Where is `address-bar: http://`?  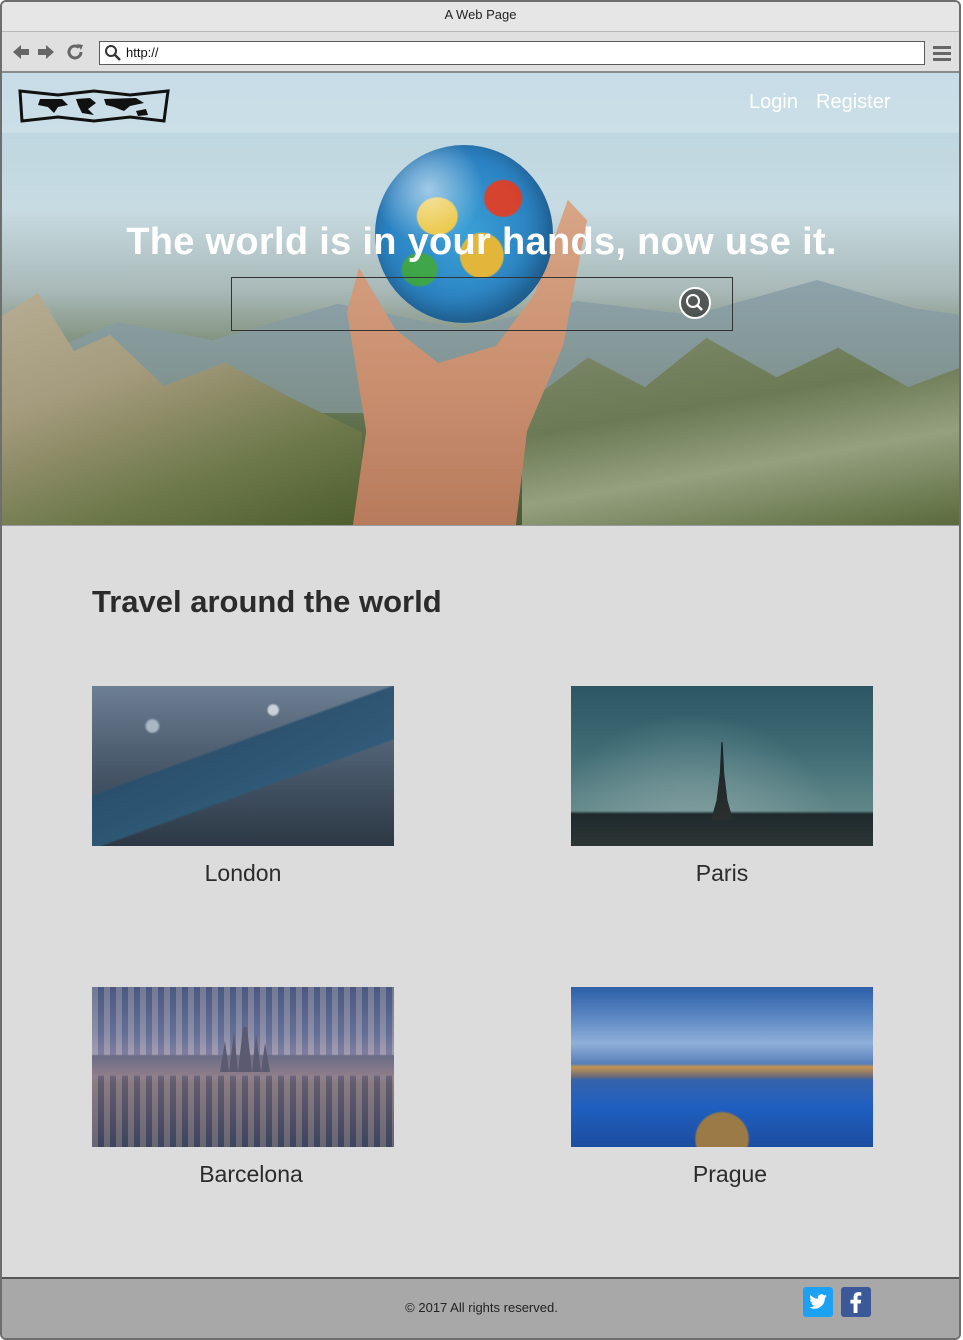
address-bar: http:// is located at coordinates (512, 53).